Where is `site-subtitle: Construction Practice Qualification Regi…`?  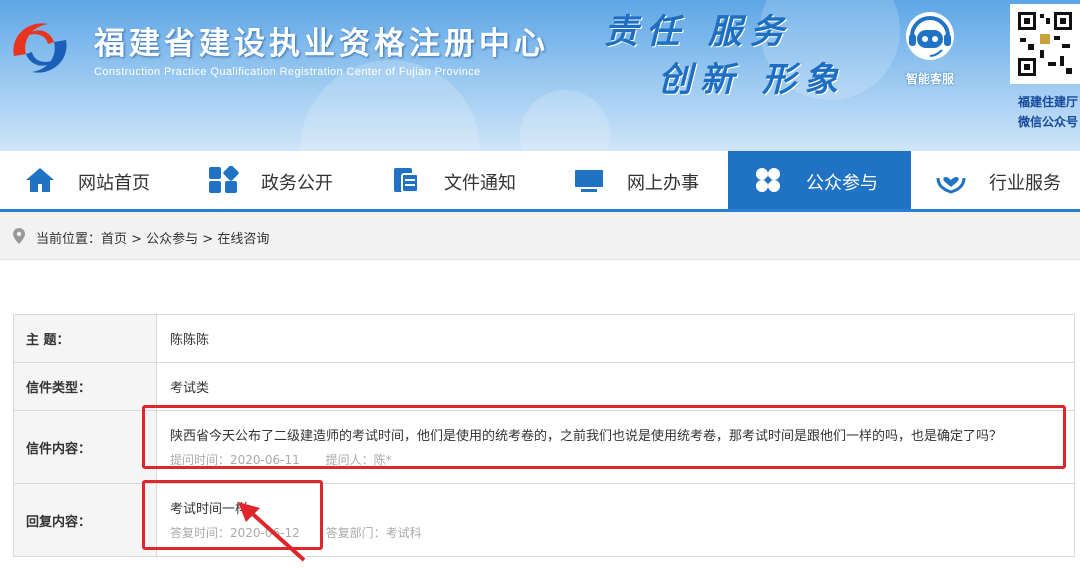
site-subtitle: Construction Practice Qualification Regi… is located at coordinates (287, 72).